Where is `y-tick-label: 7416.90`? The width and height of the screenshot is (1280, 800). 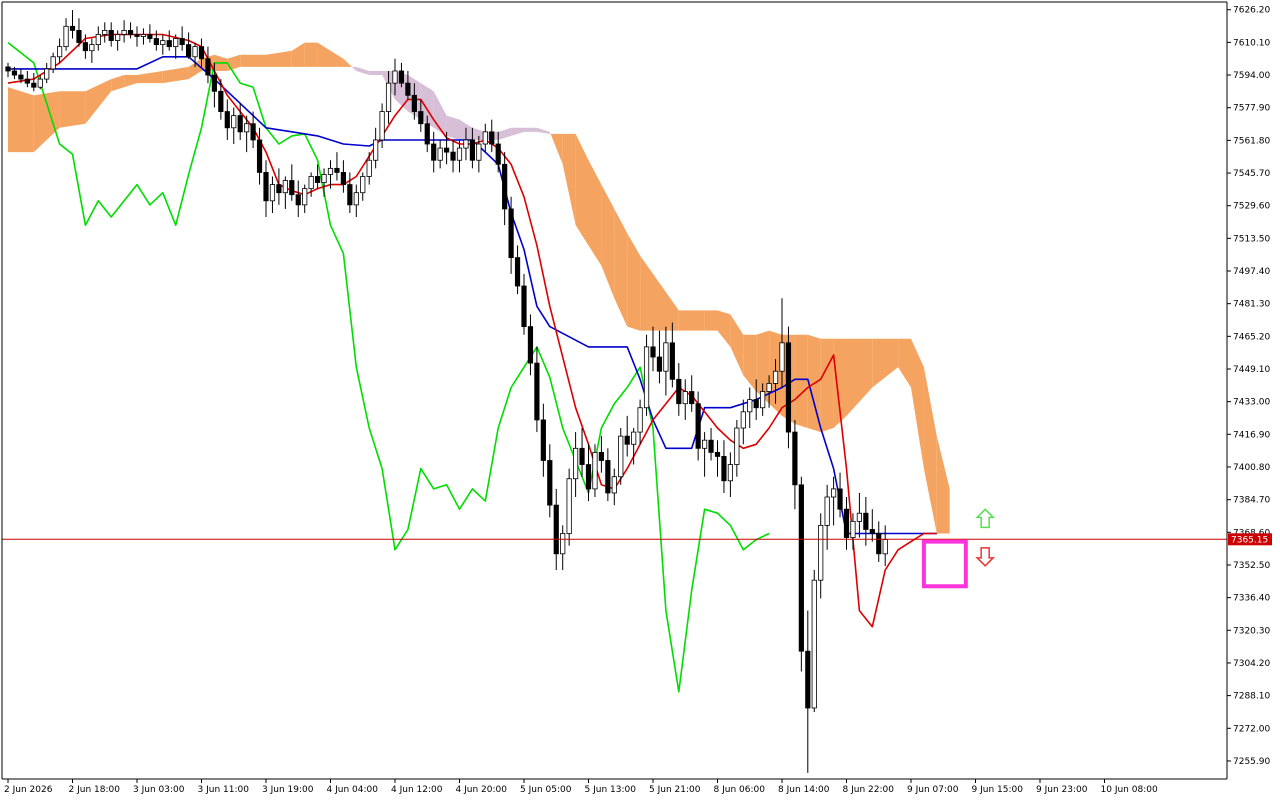
y-tick-label: 7416.90 is located at coordinates (1251, 435).